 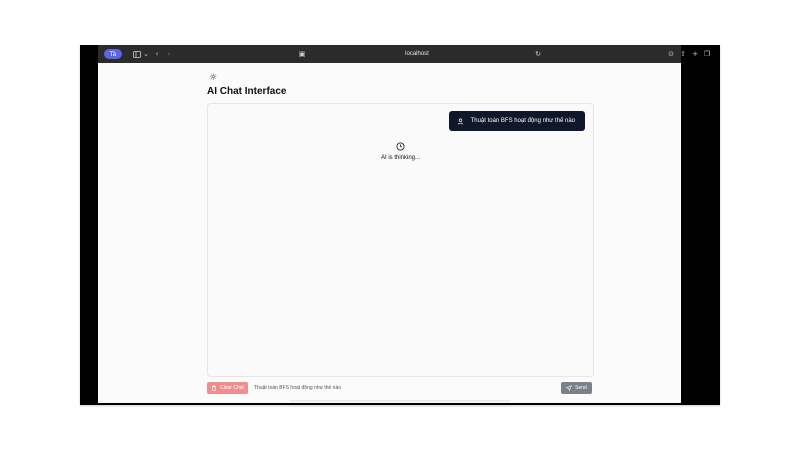 I want to click on user-message-text: Thuật toán BFS hoạt động như thế nào, so click(x=522, y=121).